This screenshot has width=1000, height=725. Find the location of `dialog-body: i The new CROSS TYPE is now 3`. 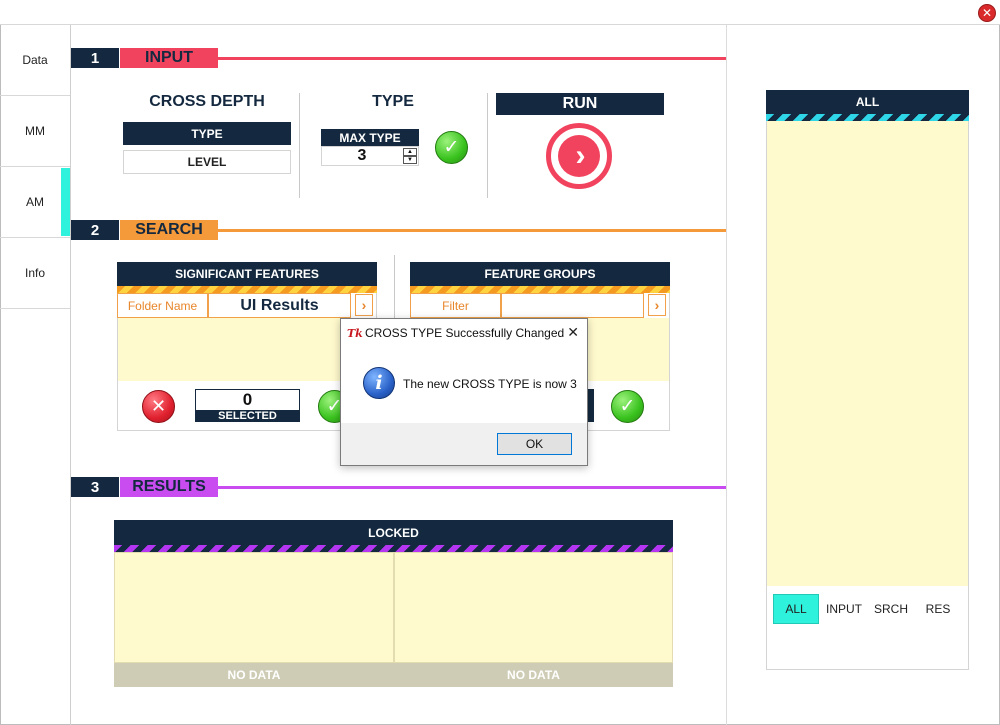

dialog-body: i The new CROSS TYPE is now 3 is located at coordinates (464, 385).